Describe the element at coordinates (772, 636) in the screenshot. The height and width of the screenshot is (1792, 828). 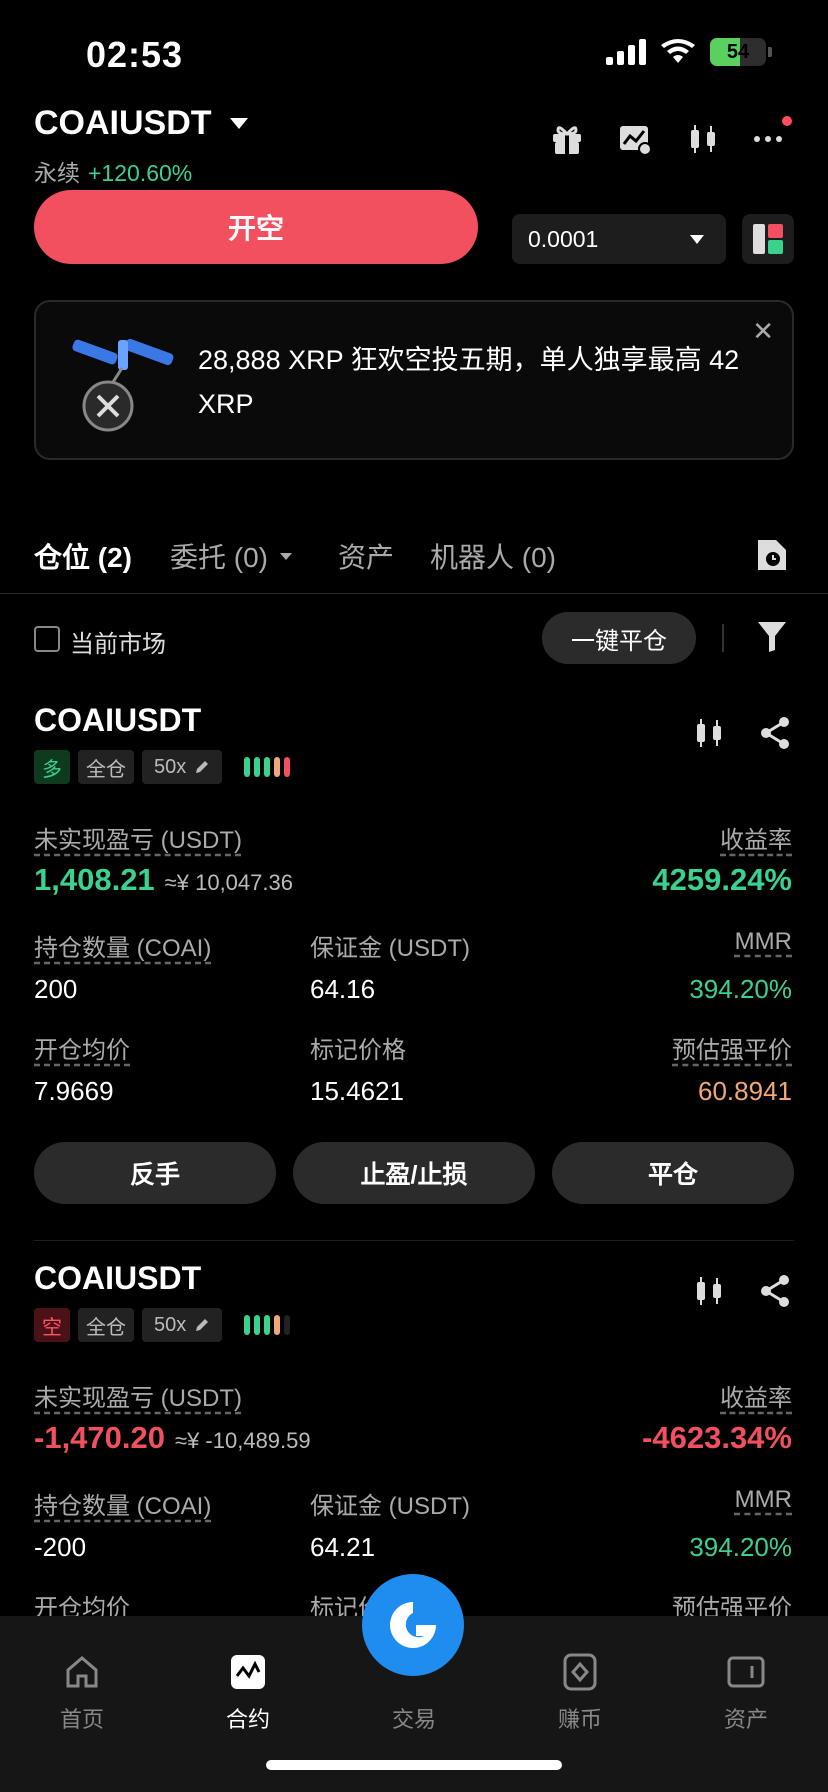
I see `filter-icon` at that location.